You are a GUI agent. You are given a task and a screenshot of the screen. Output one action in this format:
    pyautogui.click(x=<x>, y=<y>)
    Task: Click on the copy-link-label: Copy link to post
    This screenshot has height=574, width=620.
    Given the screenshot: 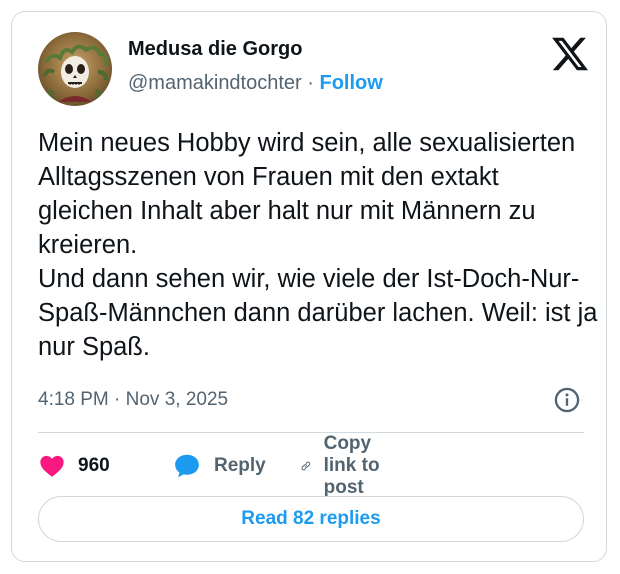 What is the action you would take?
    pyautogui.click(x=351, y=465)
    